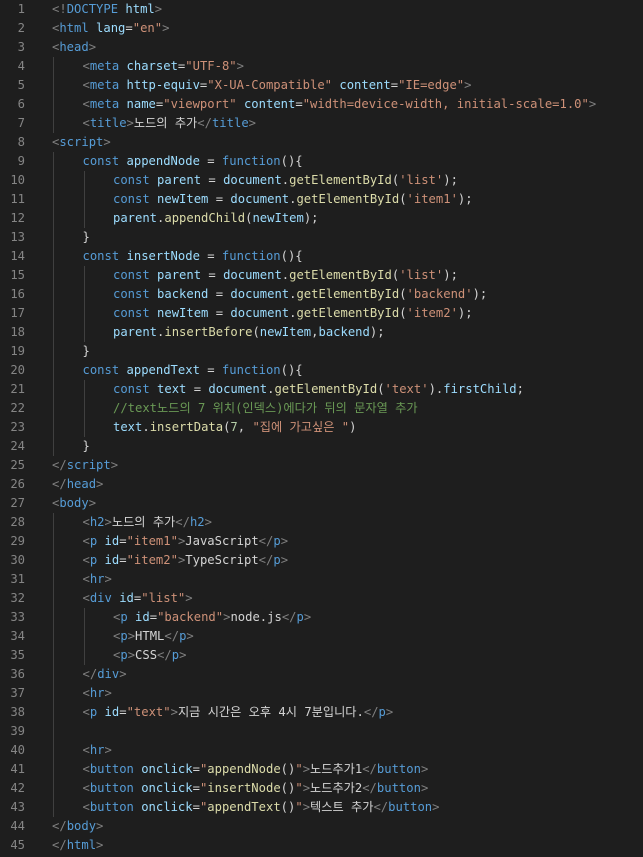  What do you see at coordinates (21, 85) in the screenshot?
I see `line-number: 5` at bounding box center [21, 85].